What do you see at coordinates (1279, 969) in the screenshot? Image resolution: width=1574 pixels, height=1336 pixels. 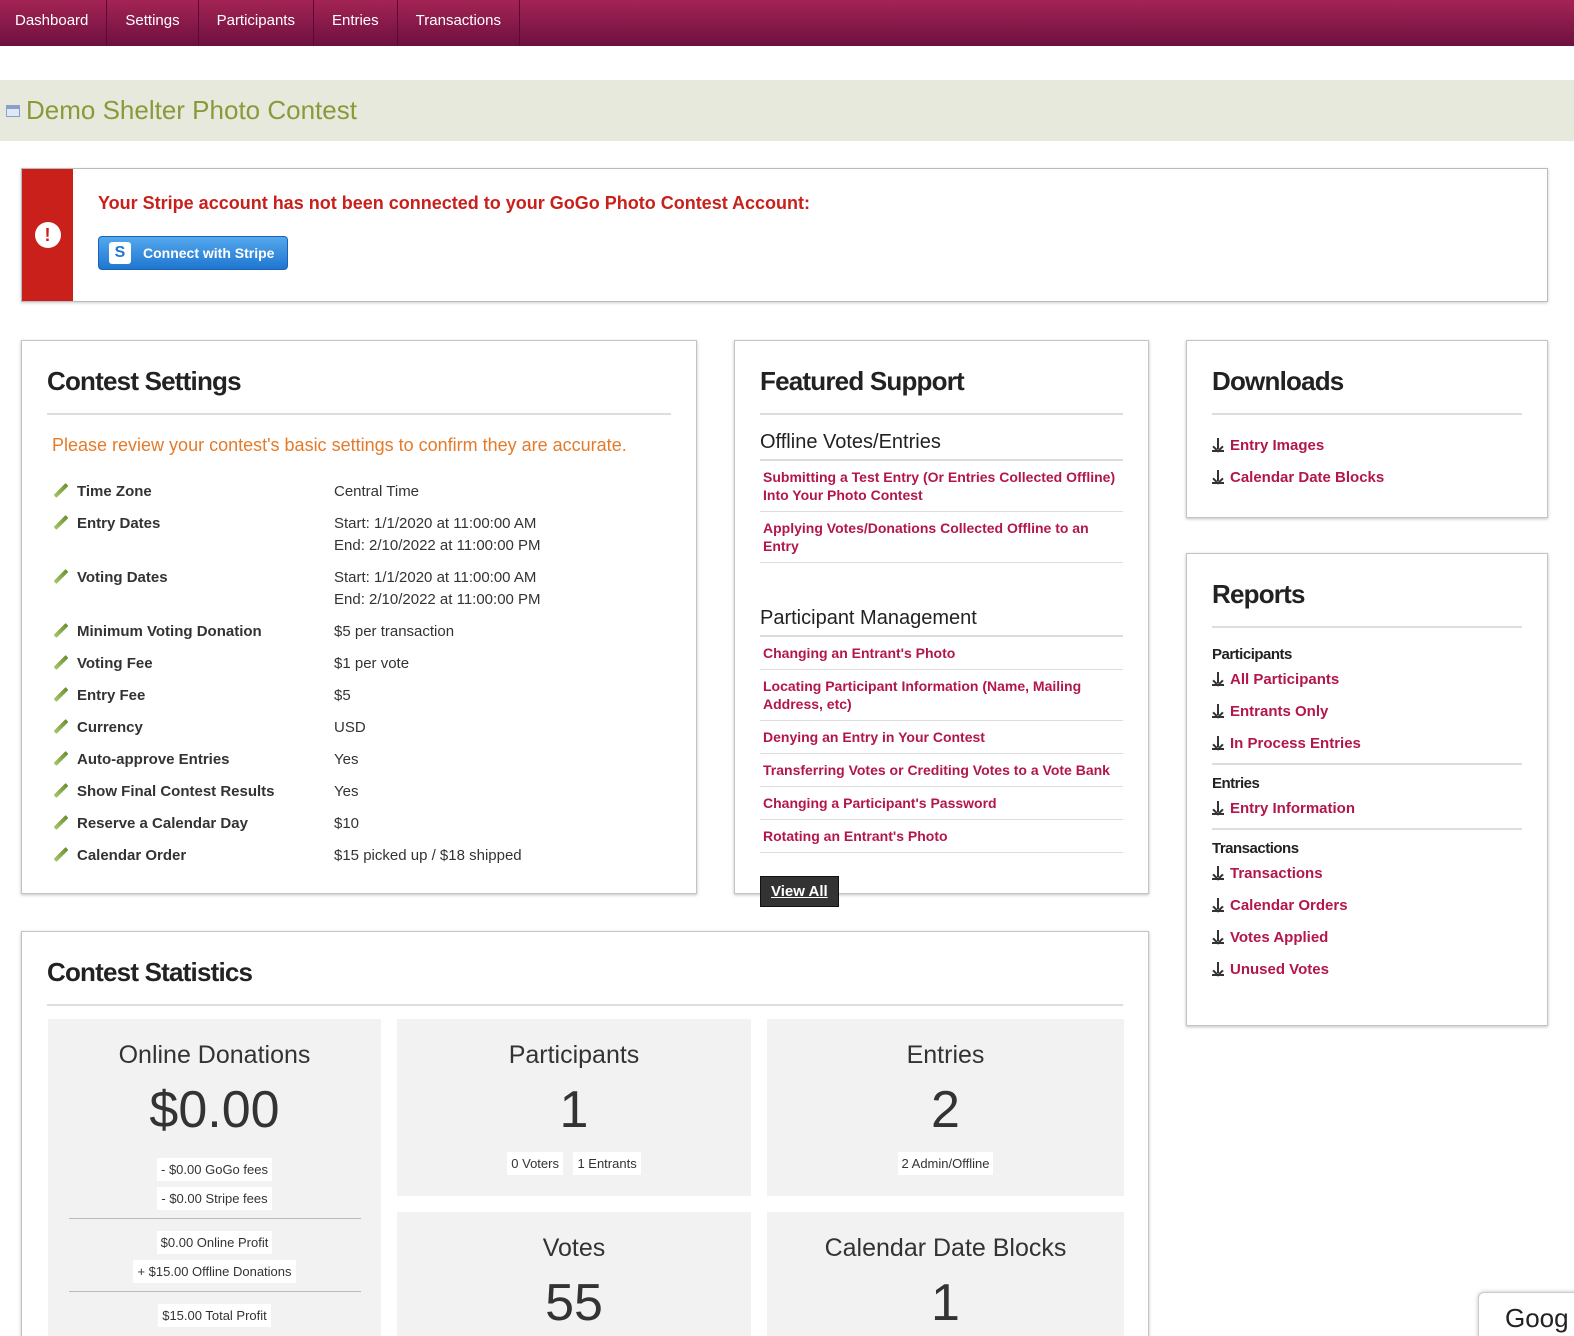 I see `download-link-label: Unused Votes` at bounding box center [1279, 969].